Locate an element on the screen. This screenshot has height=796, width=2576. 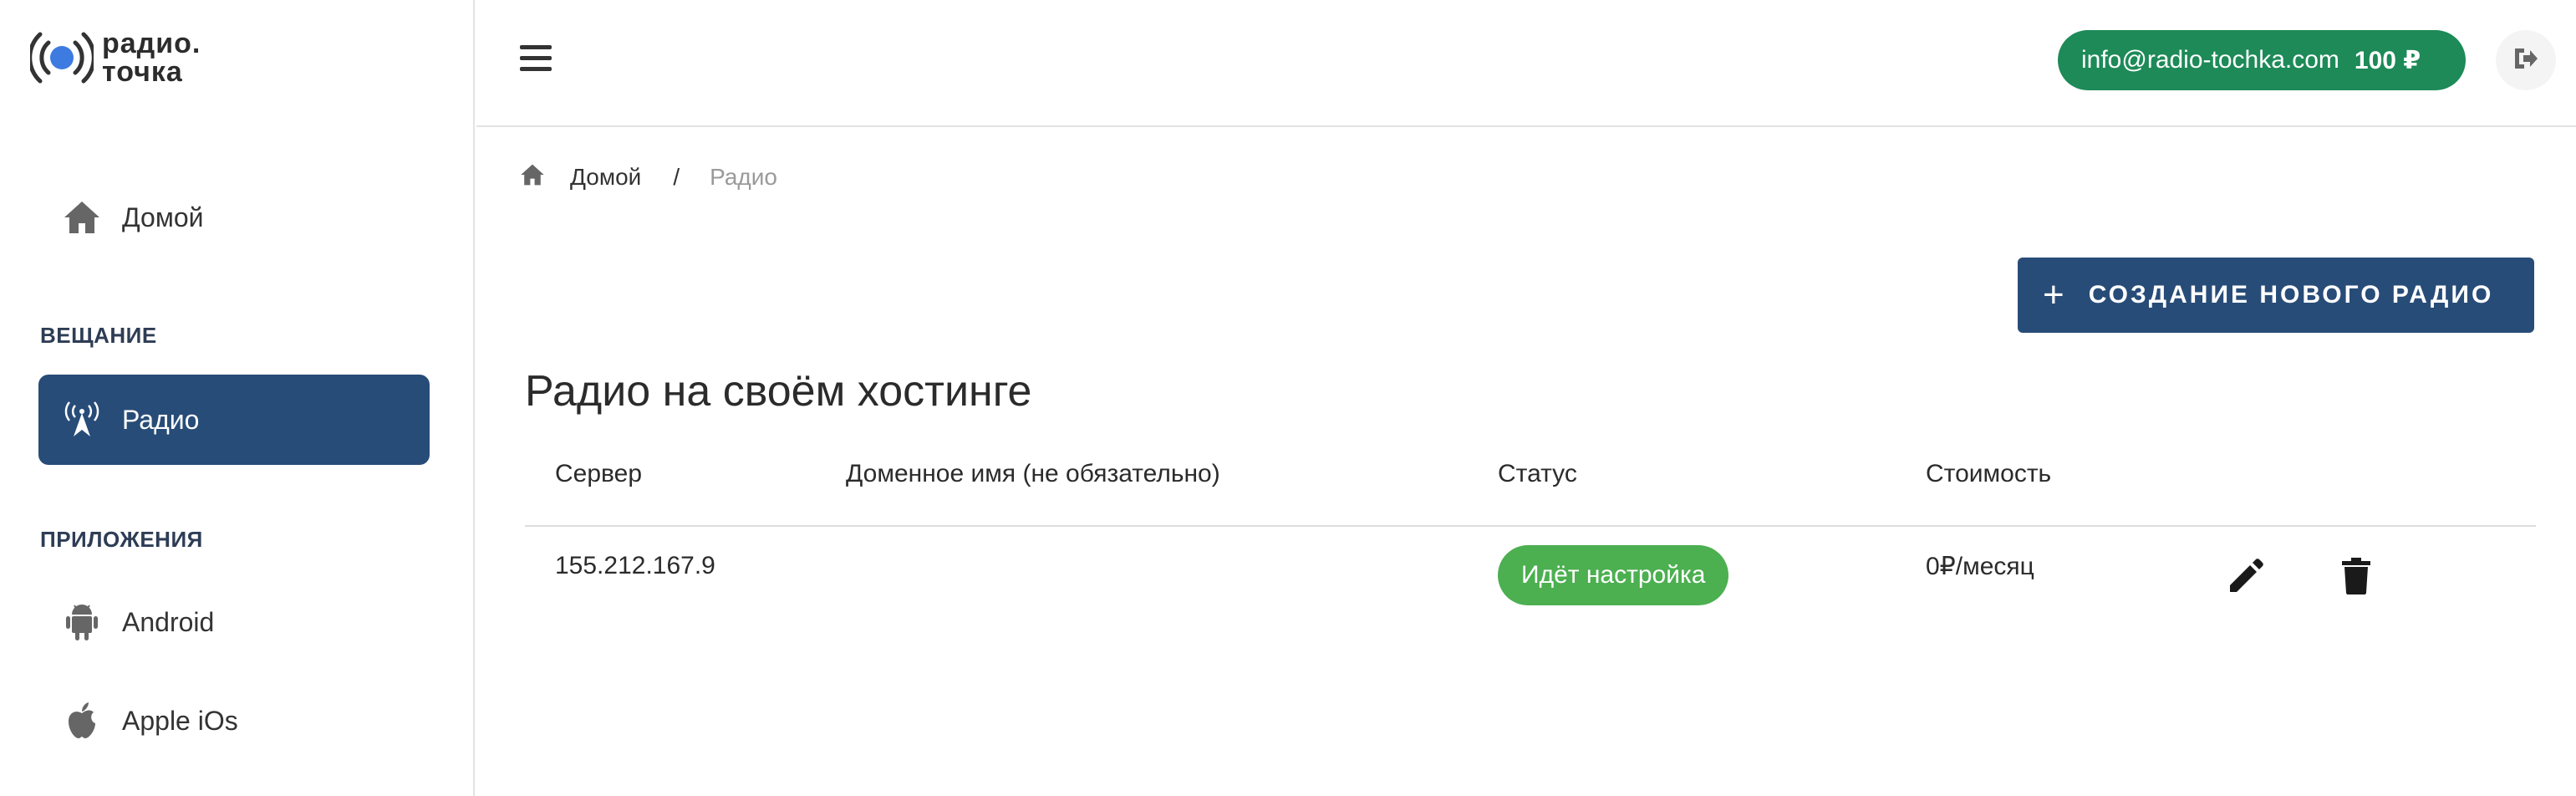
sidebar-item-android: Android is located at coordinates (234, 622).